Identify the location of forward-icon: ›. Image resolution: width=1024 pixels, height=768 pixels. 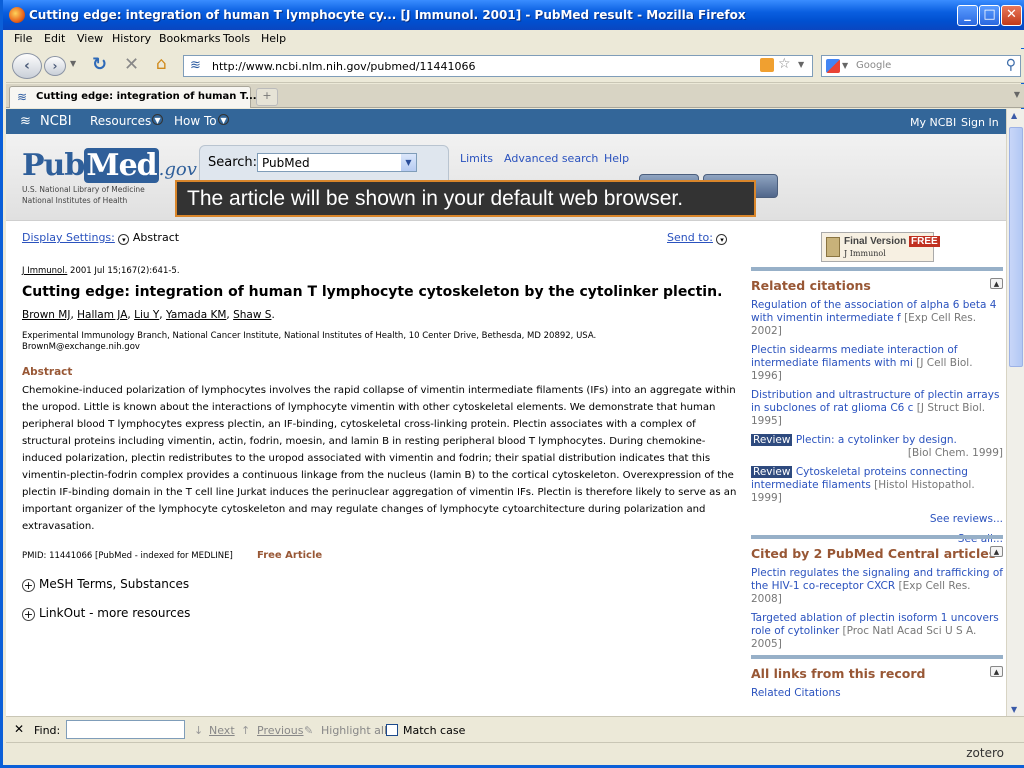
(55, 66).